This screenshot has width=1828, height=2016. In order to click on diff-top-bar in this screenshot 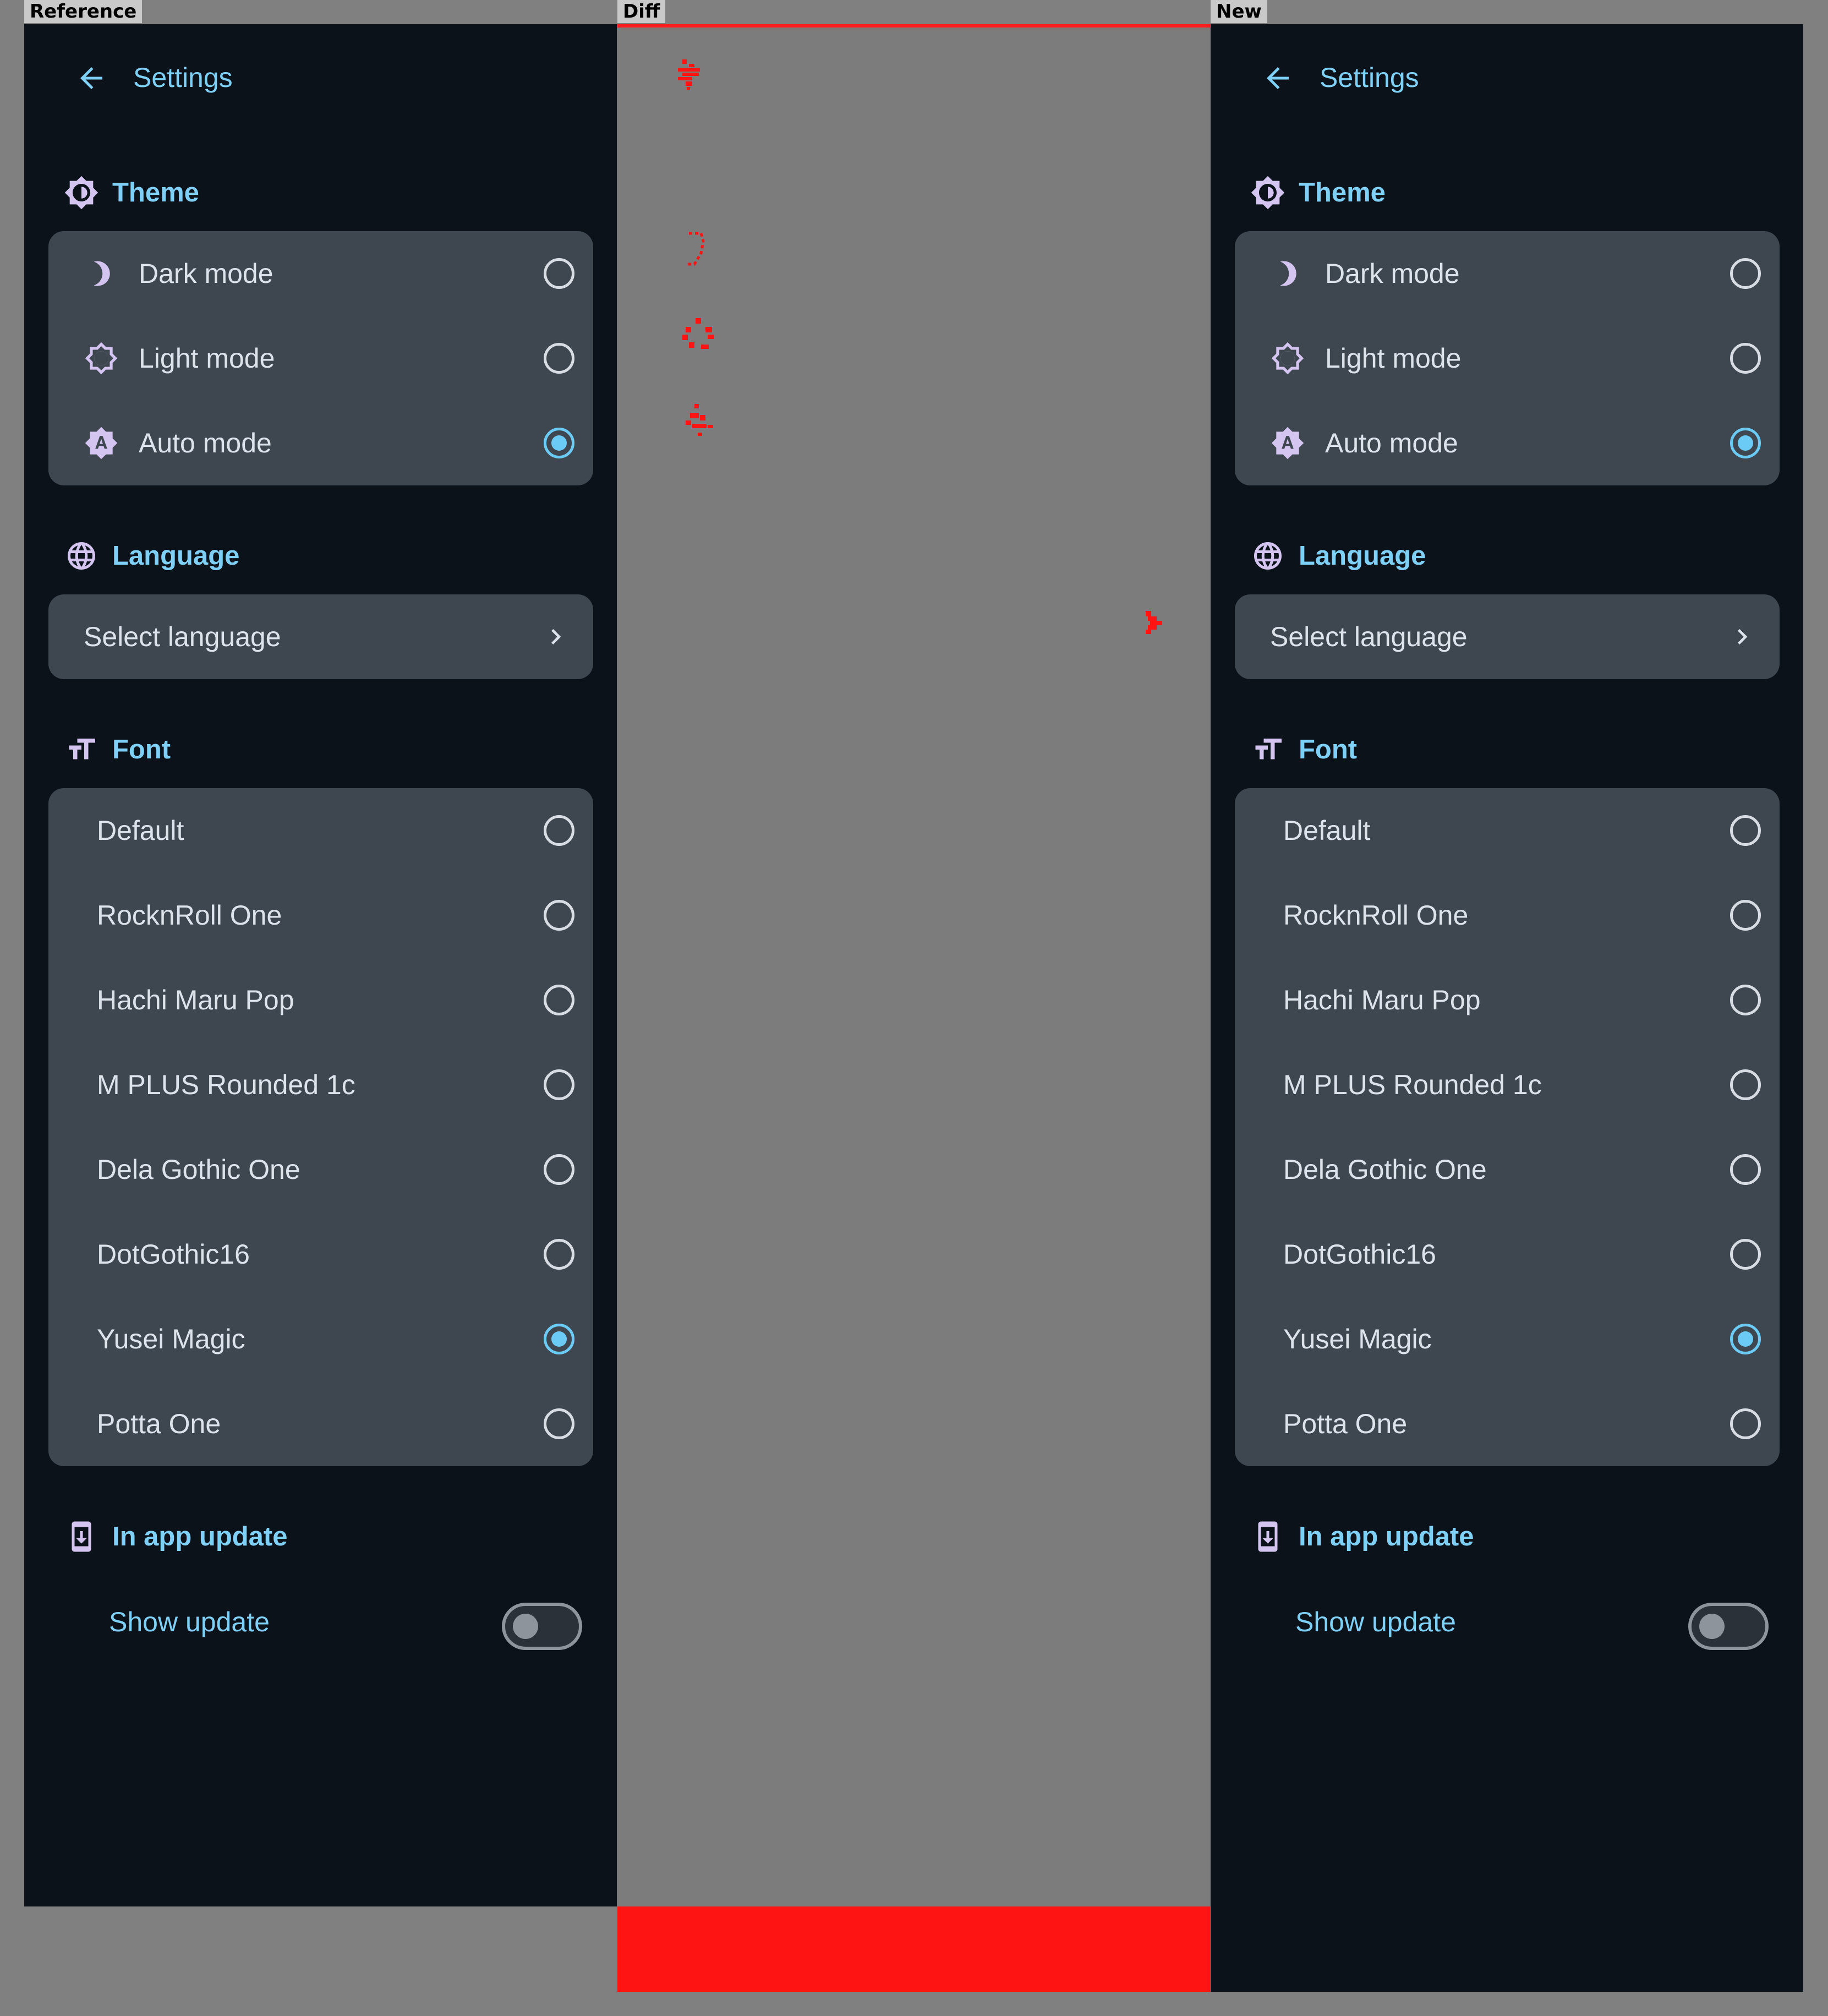, I will do `click(913, 26)`.